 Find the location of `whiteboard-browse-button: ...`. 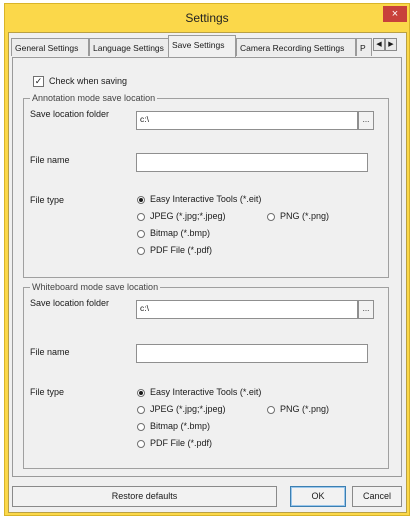

whiteboard-browse-button: ... is located at coordinates (366, 309).